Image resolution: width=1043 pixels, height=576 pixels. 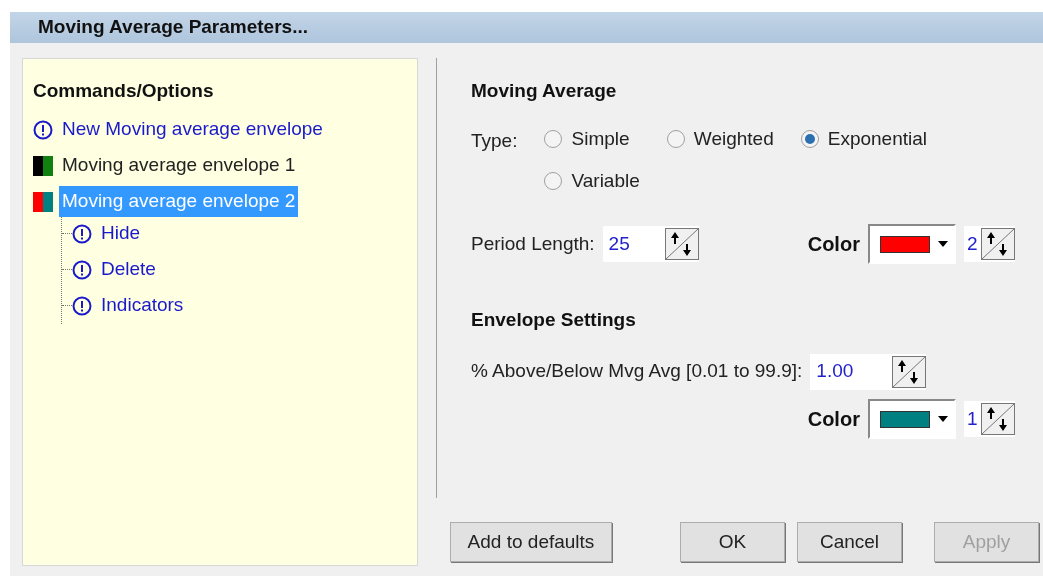 What do you see at coordinates (605, 181) in the screenshot?
I see `radio-label: Variable` at bounding box center [605, 181].